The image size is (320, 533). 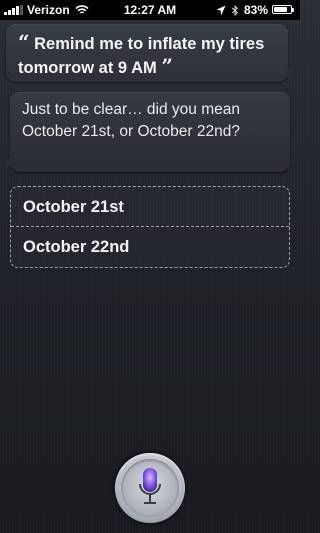 What do you see at coordinates (13, 10) in the screenshot?
I see `signal-strength-icon` at bounding box center [13, 10].